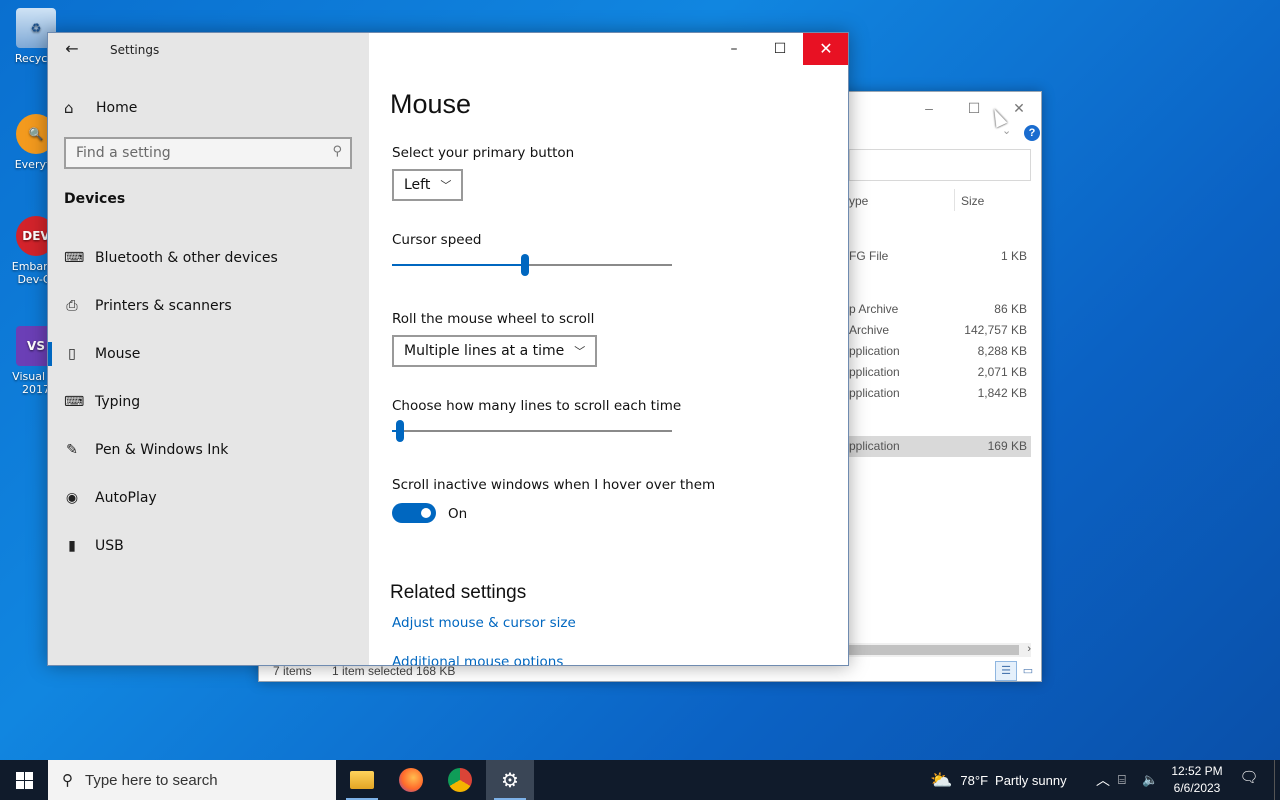 This screenshot has height=800, width=1280. I want to click on network-icon: ⌸, so click(1122, 780).